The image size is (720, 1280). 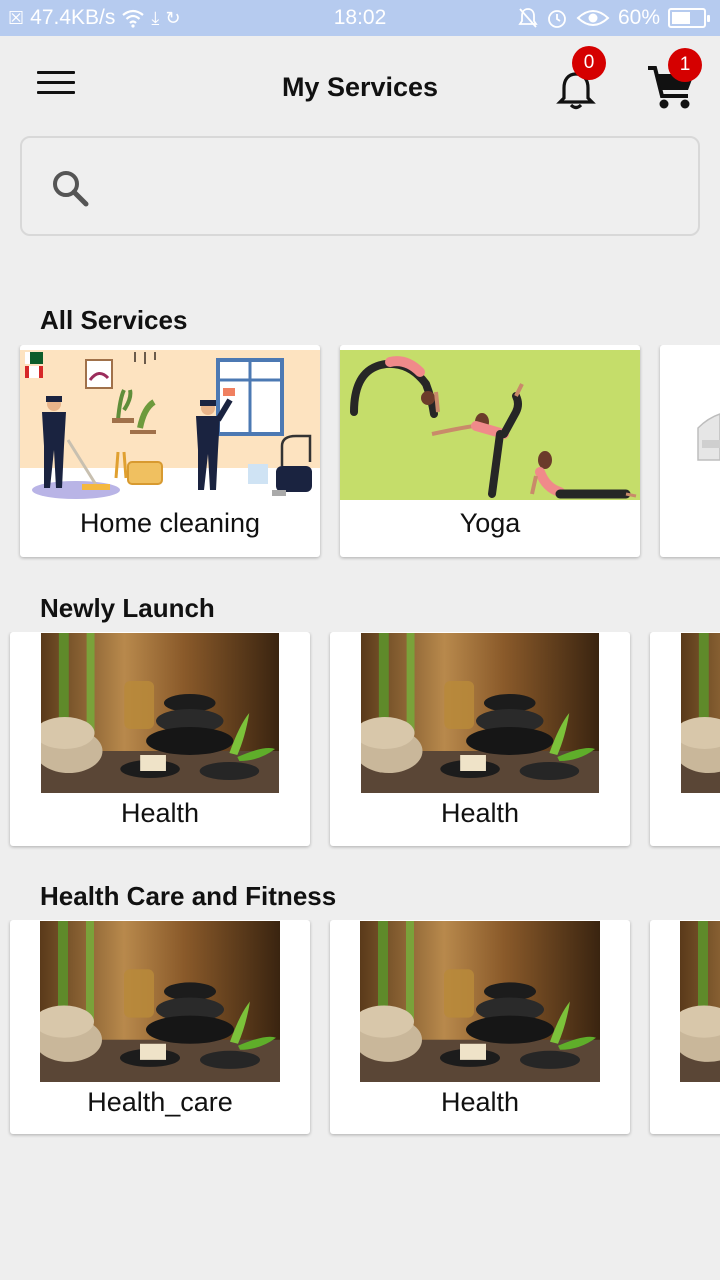 What do you see at coordinates (160, 1102) in the screenshot?
I see `card-label: Health_care` at bounding box center [160, 1102].